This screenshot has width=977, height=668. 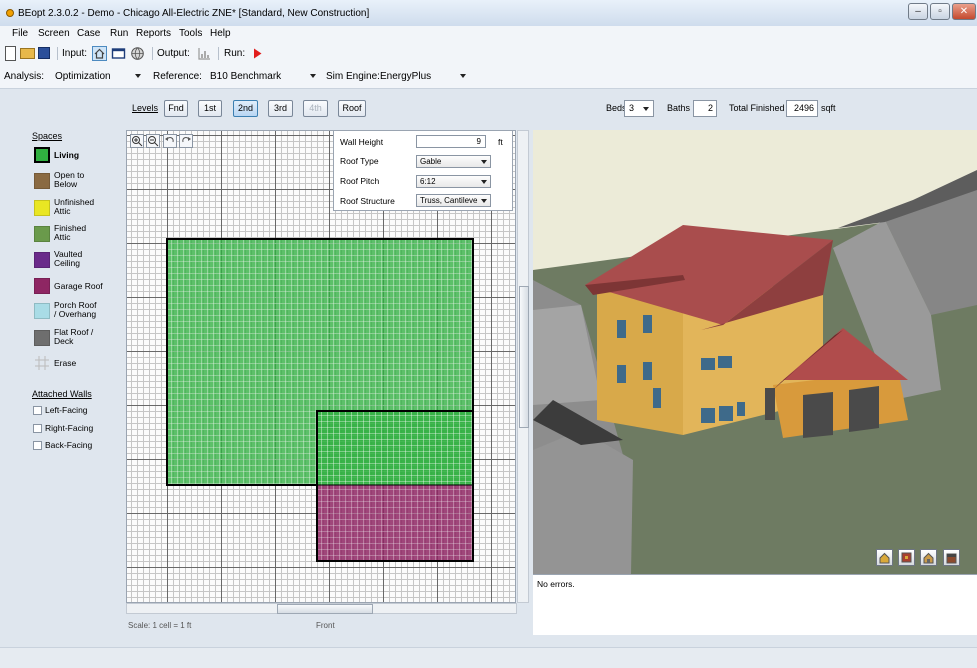 I want to click on menu-screen: Screen, so click(x=54, y=33).